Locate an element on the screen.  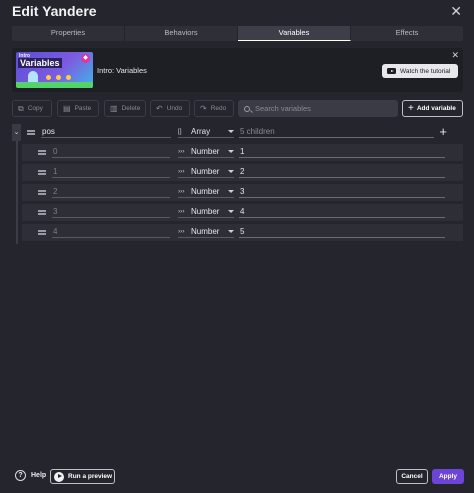
variable-value-field: 5 children is located at coordinates (336, 132).